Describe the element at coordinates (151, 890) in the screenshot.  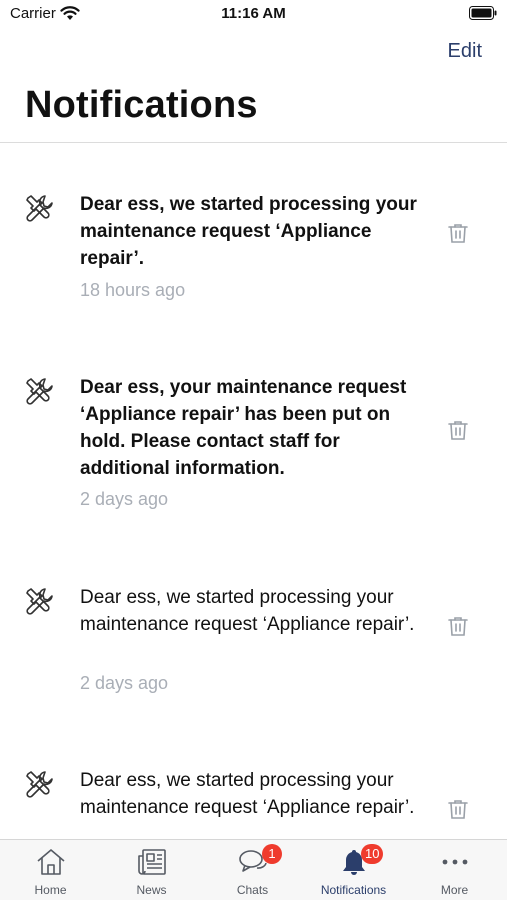
I see `tab-news-label: News` at that location.